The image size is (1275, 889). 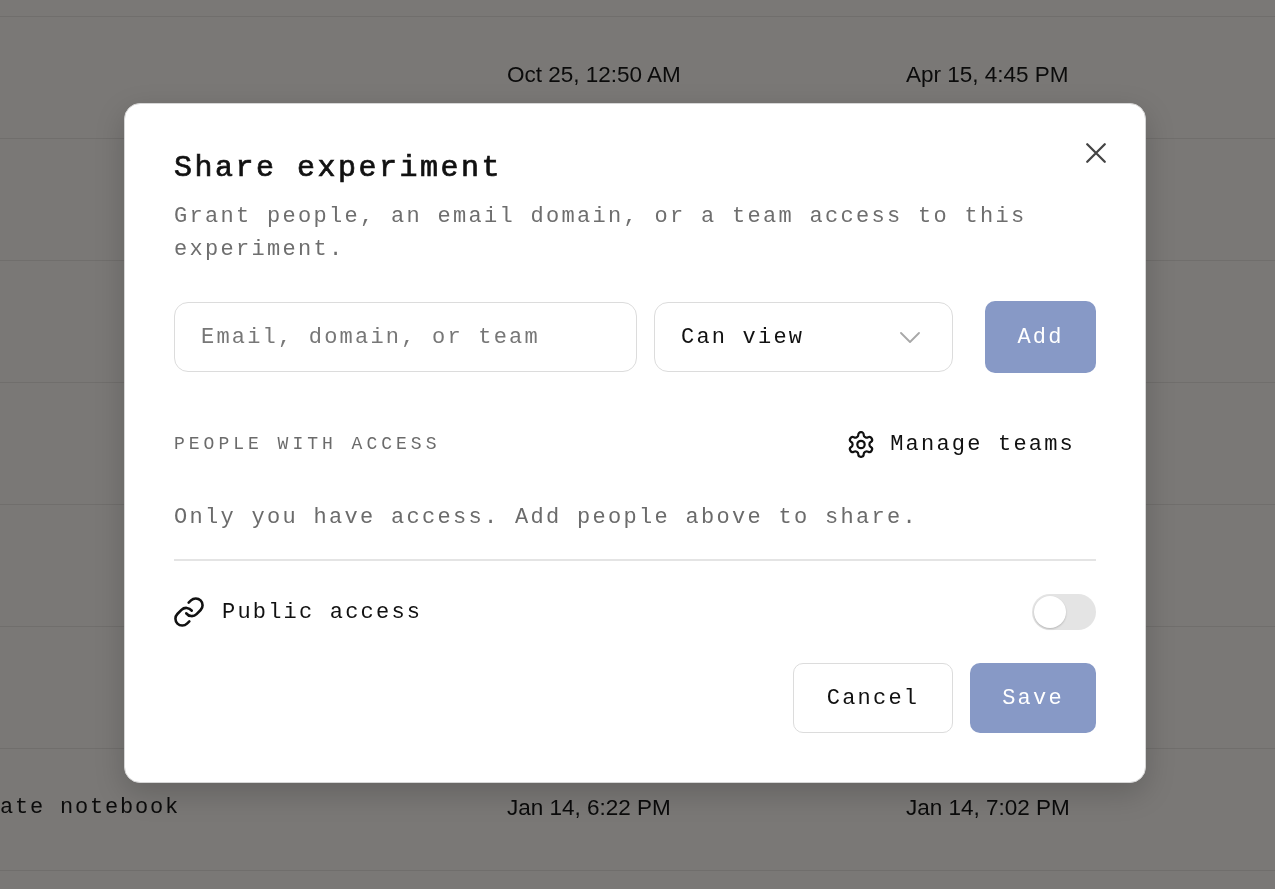 I want to click on close-icon, so click(x=1096, y=153).